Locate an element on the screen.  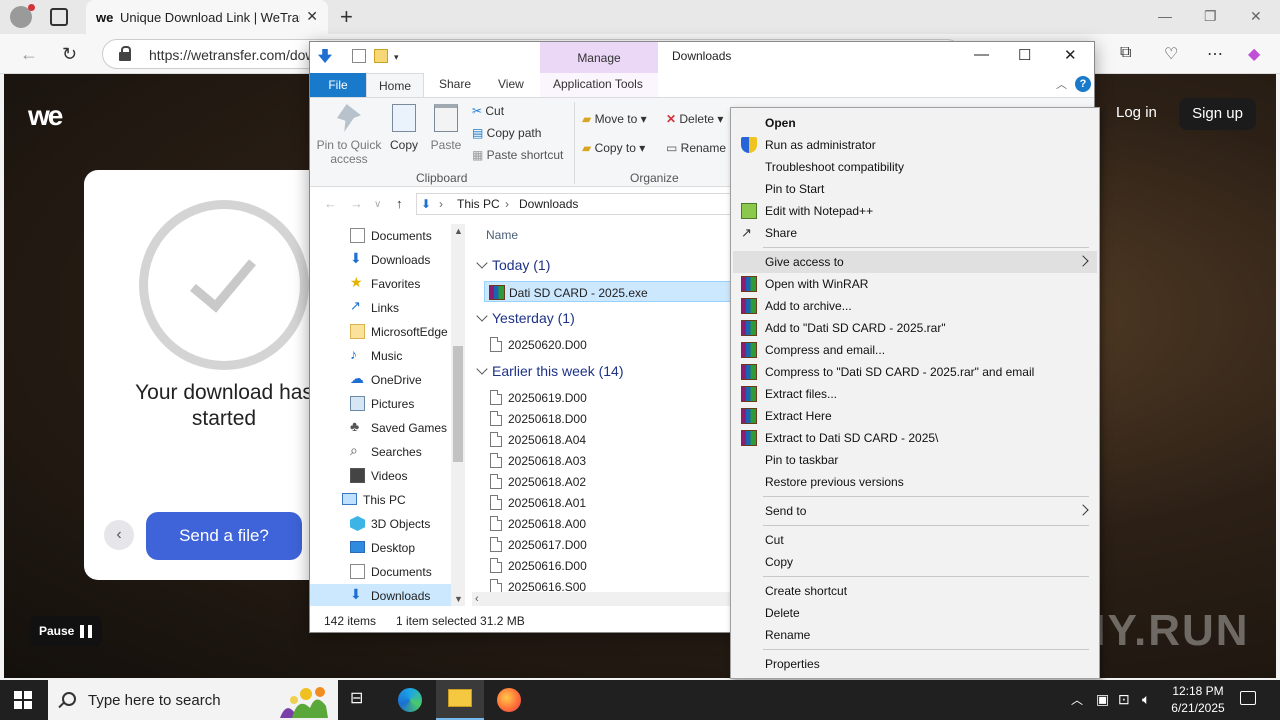
move-to-button: ▰ Move to ▾ is located at coordinates (614, 119).